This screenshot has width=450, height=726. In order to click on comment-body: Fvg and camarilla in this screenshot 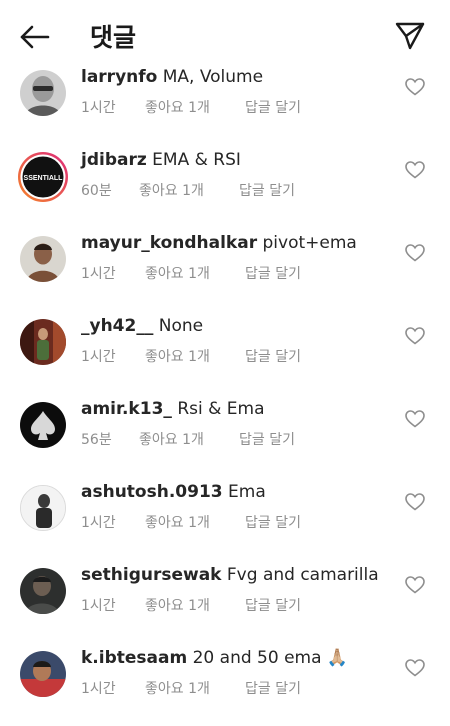, I will do `click(302, 575)`.